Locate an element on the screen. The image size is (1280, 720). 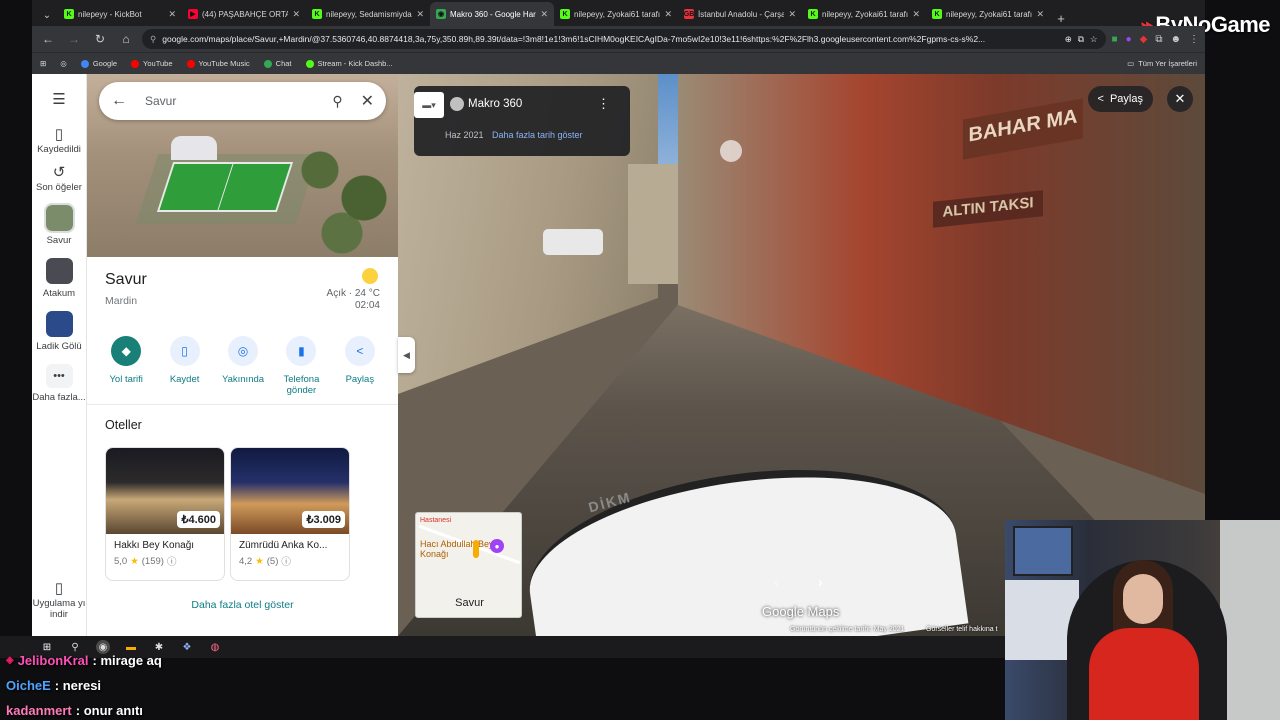
bookmark-item: Chat is located at coordinates (277, 63).